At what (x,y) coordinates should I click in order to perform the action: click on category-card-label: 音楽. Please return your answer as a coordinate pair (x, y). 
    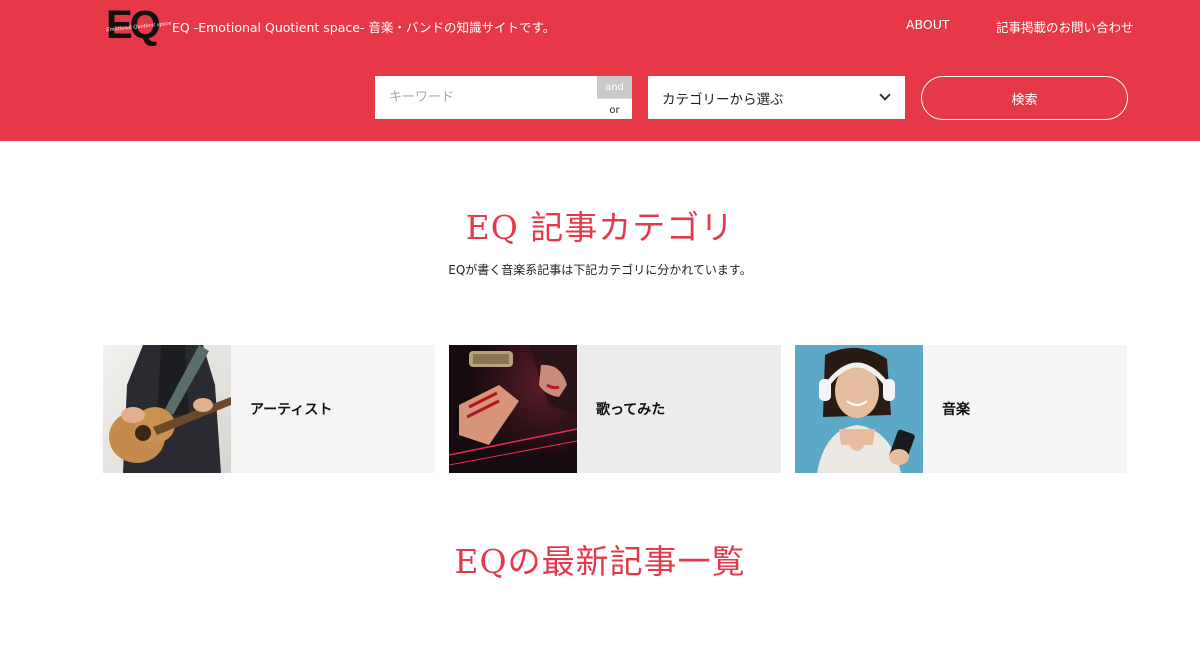
    Looking at the image, I should click on (1025, 409).